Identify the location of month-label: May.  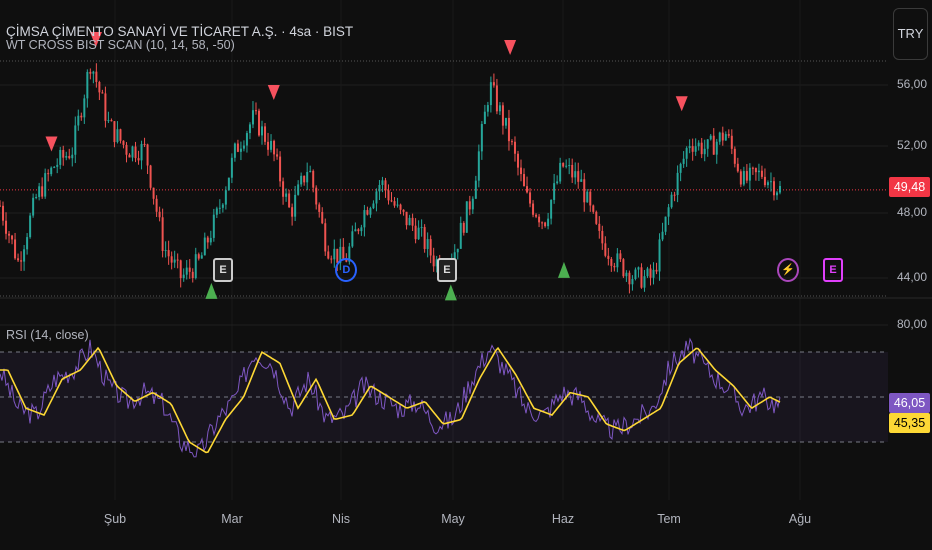
(453, 519).